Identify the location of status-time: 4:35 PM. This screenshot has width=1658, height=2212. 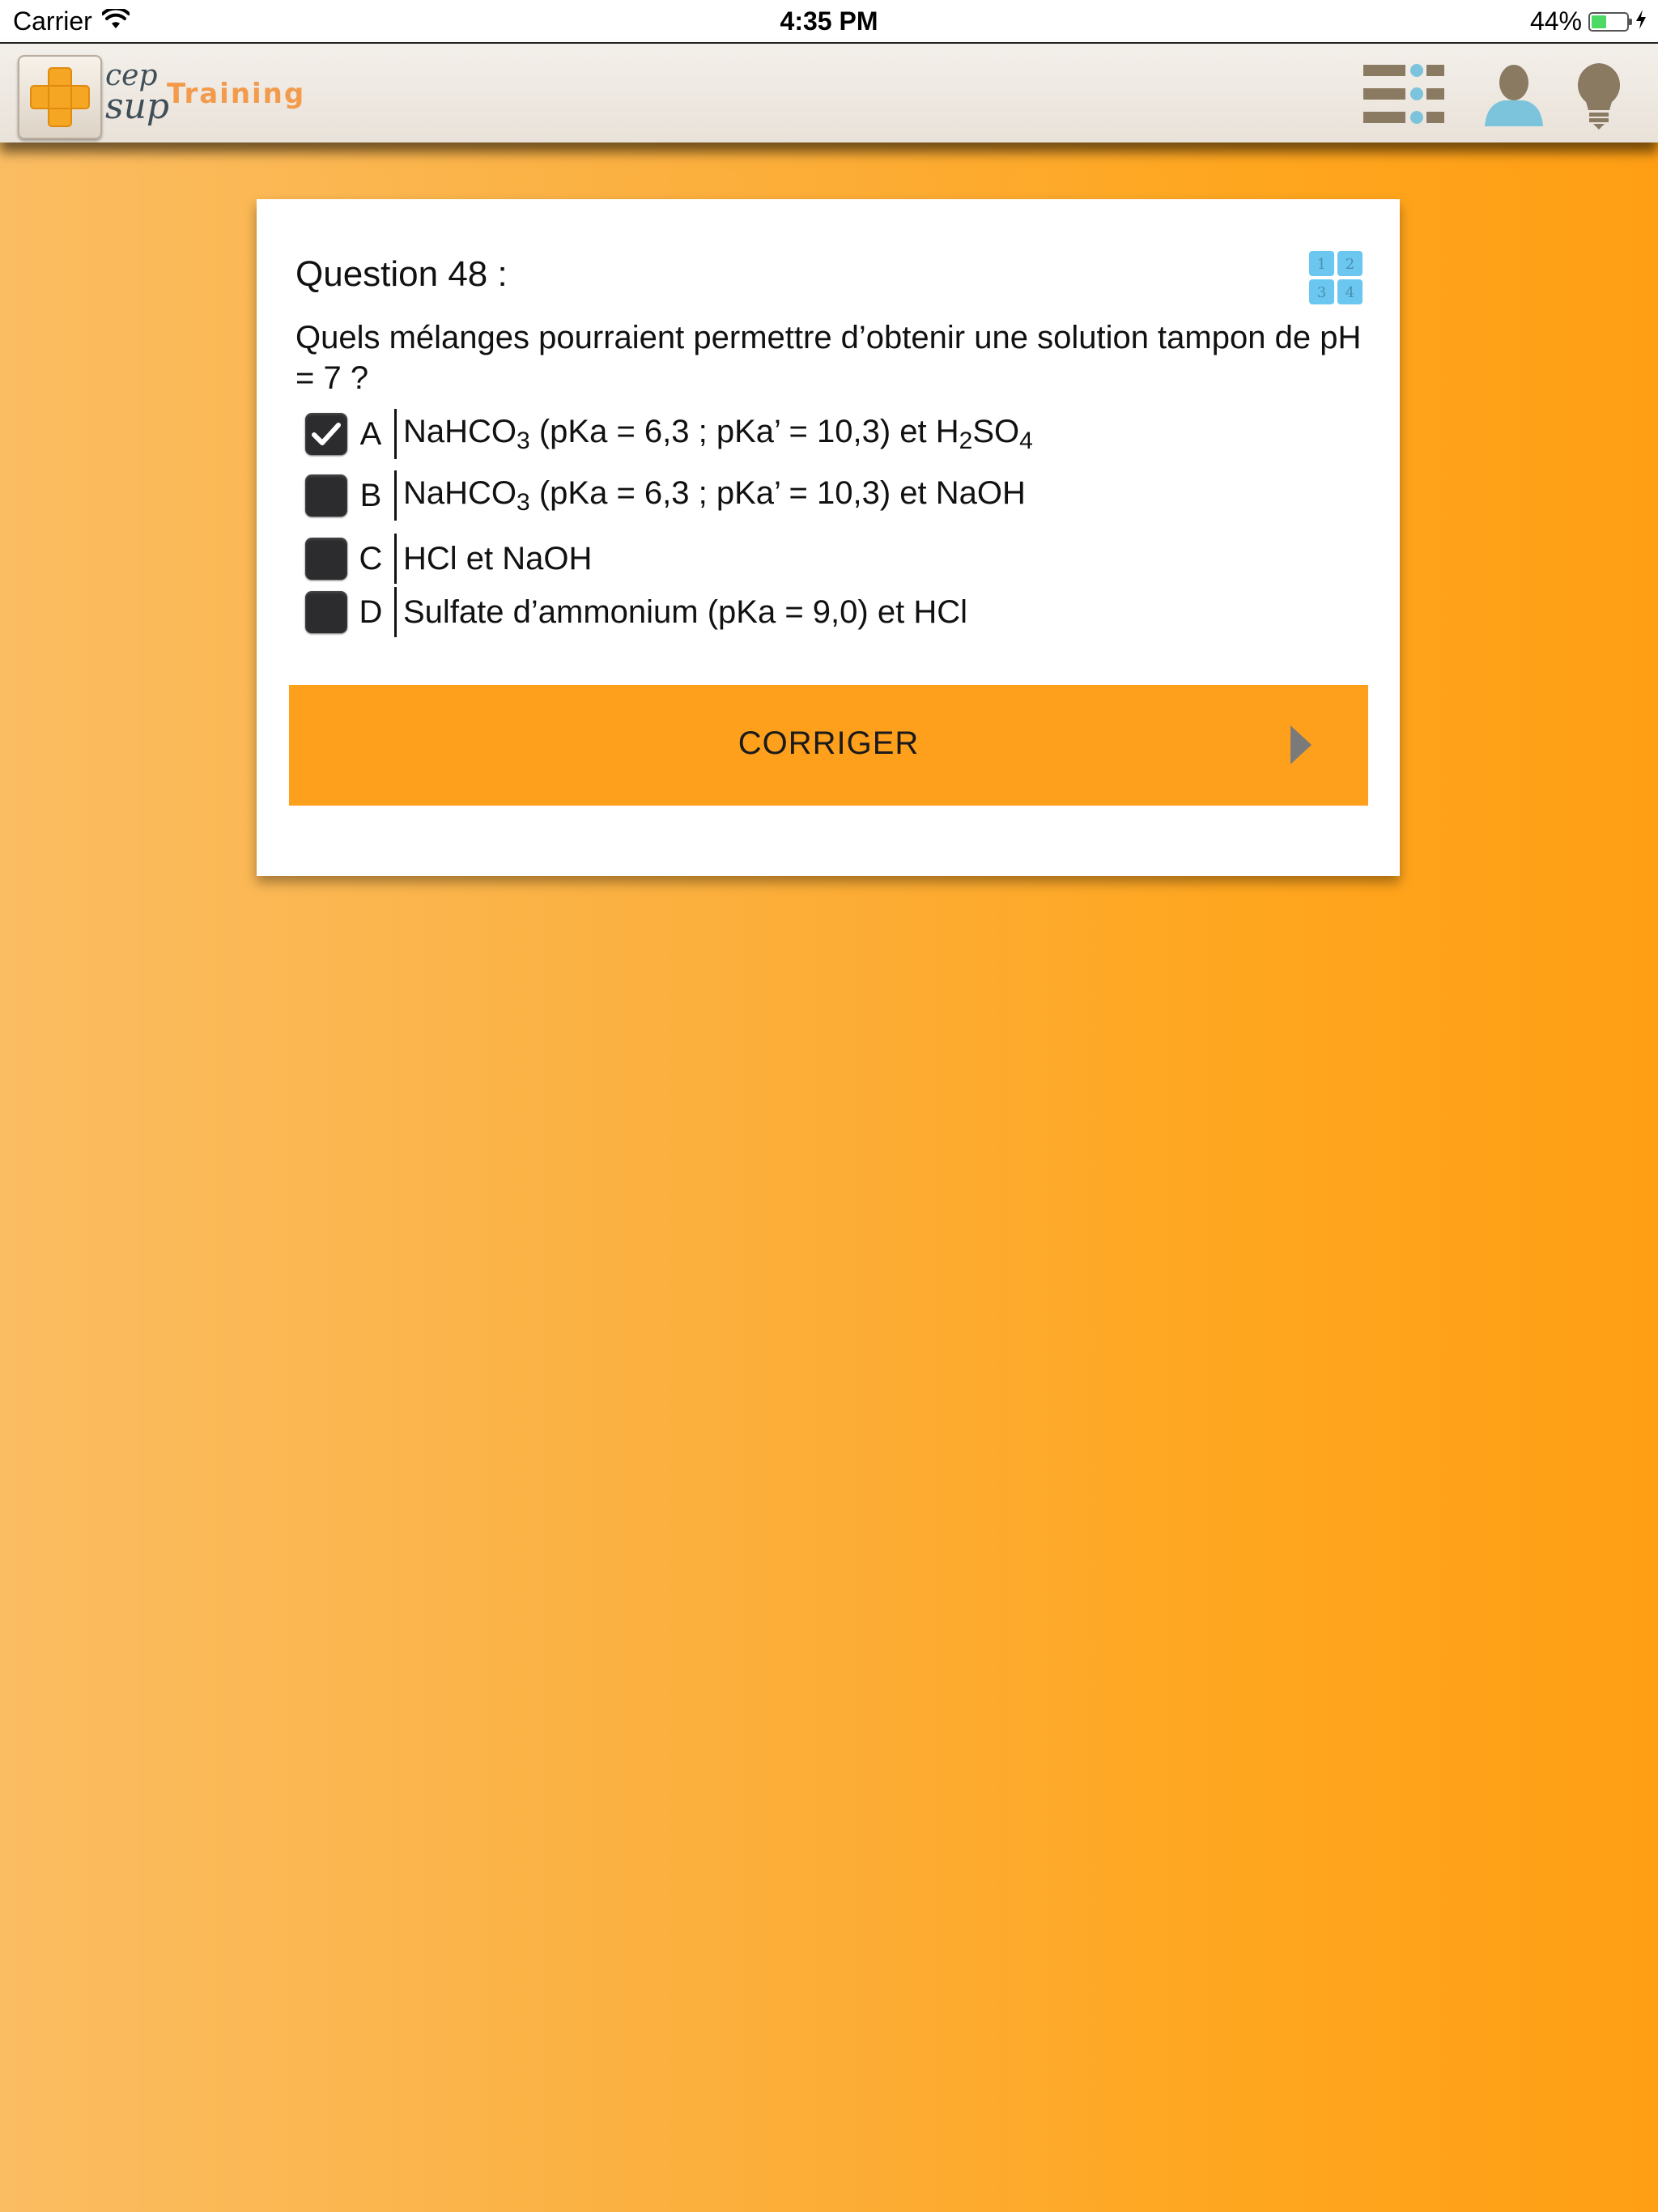
(829, 21).